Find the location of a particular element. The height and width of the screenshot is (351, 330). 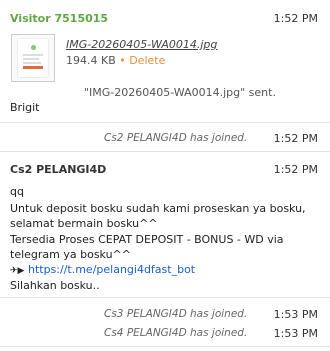

file-meta: 194.4 KB • Delete is located at coordinates (115, 60).